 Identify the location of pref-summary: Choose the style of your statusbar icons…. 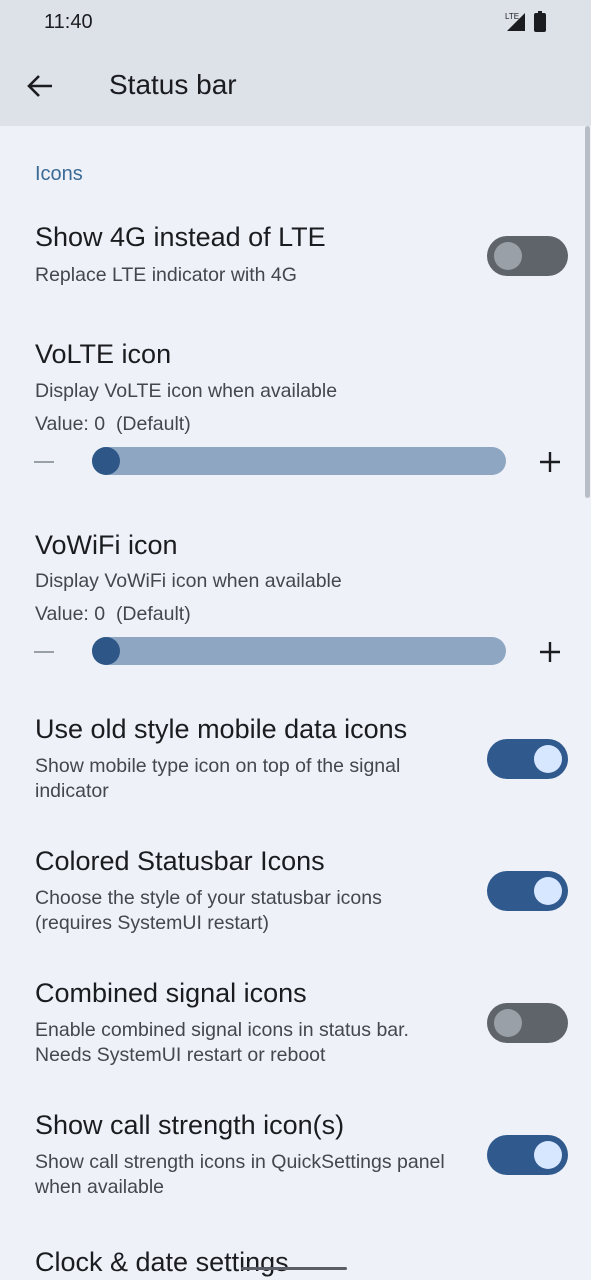
(208, 910).